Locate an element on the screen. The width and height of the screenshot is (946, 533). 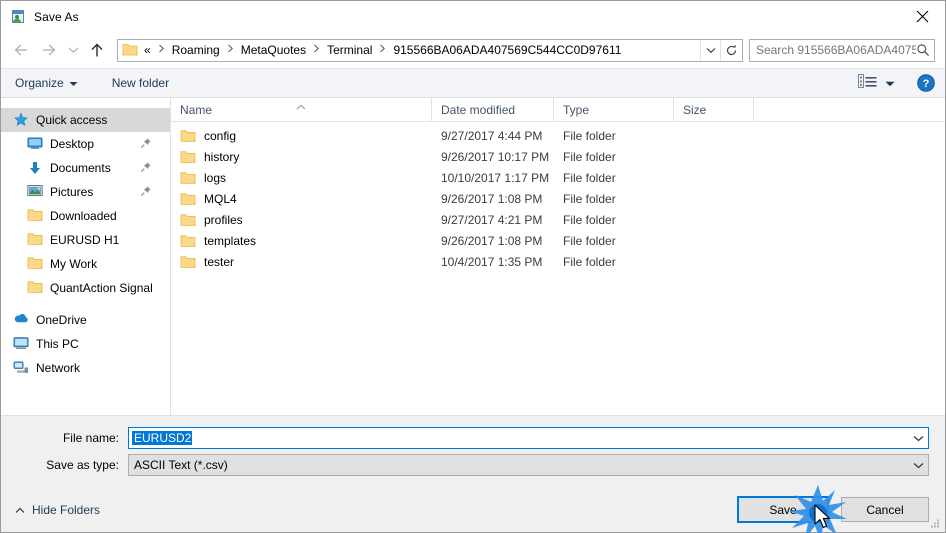
column-header-type: Type is located at coordinates (614, 109).